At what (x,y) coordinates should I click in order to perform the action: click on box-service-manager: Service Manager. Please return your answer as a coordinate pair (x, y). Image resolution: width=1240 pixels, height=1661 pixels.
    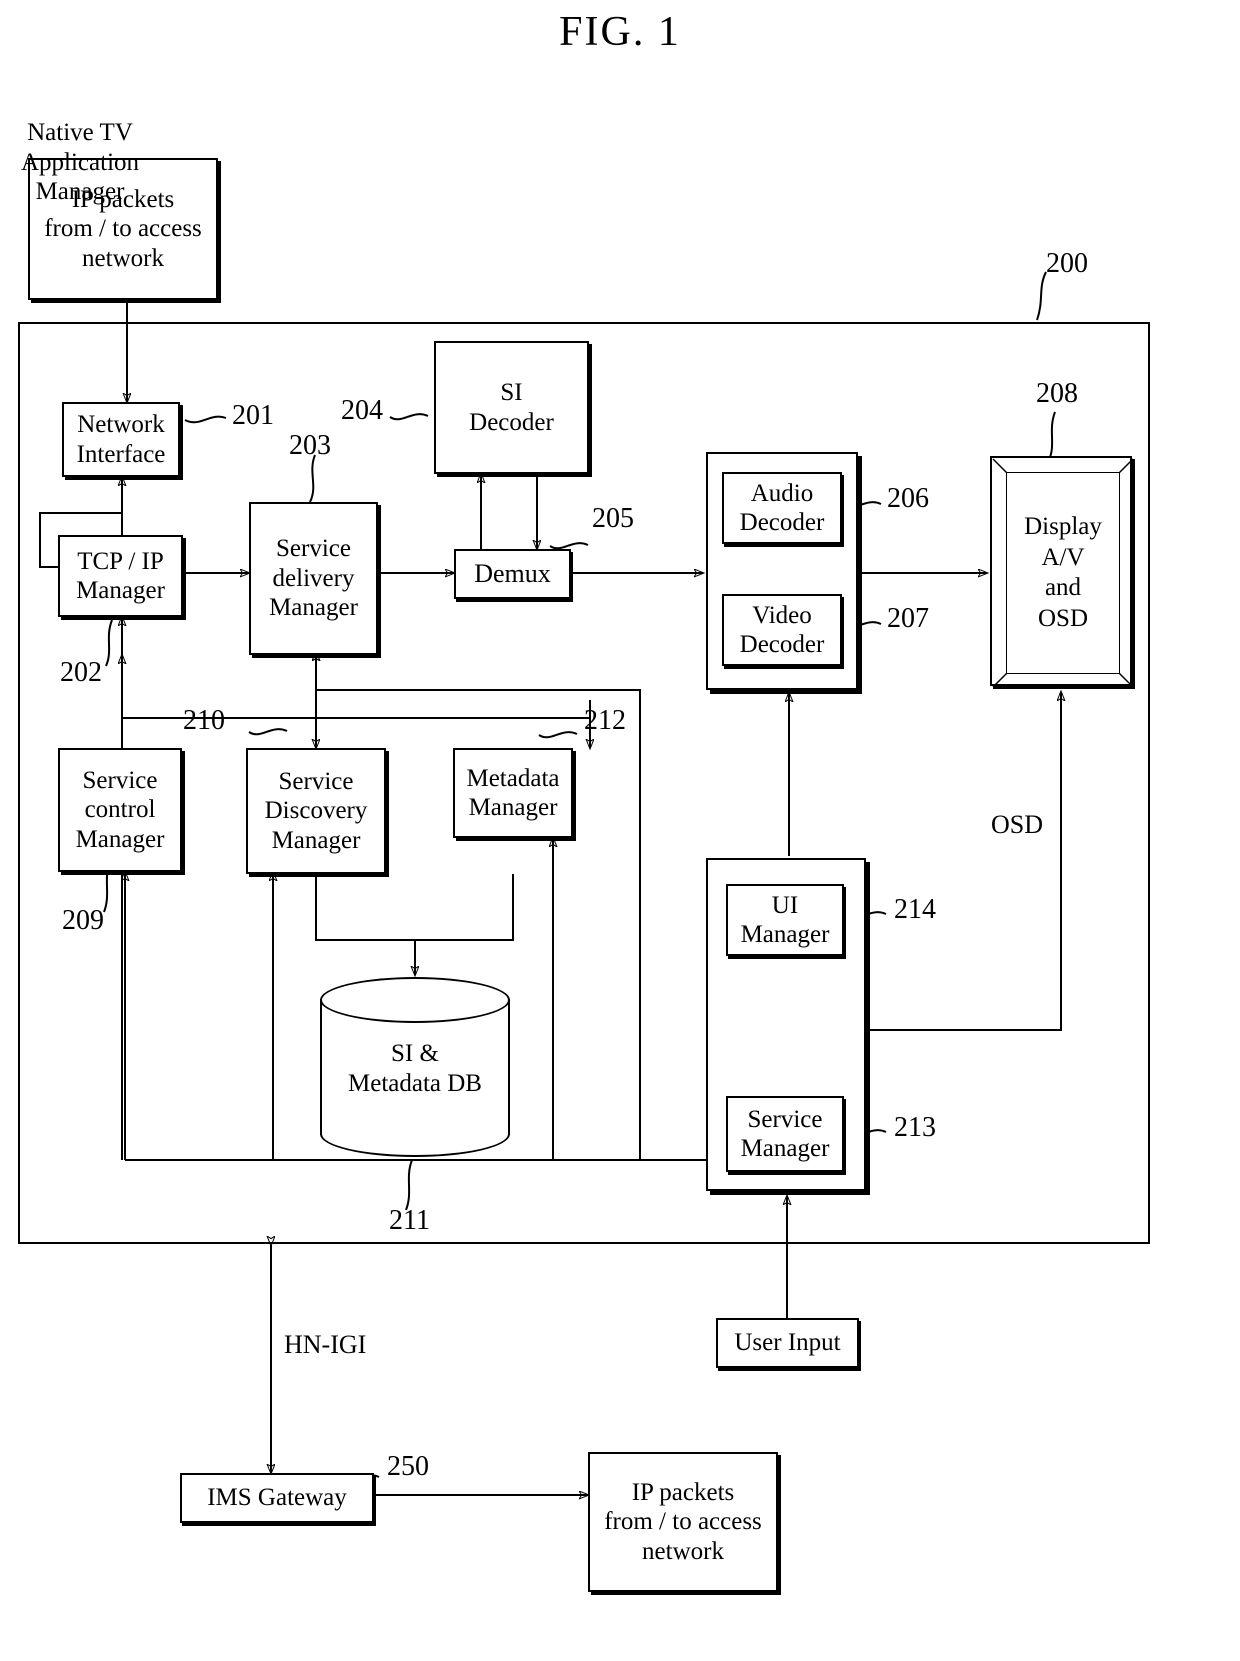
    Looking at the image, I should click on (785, 1134).